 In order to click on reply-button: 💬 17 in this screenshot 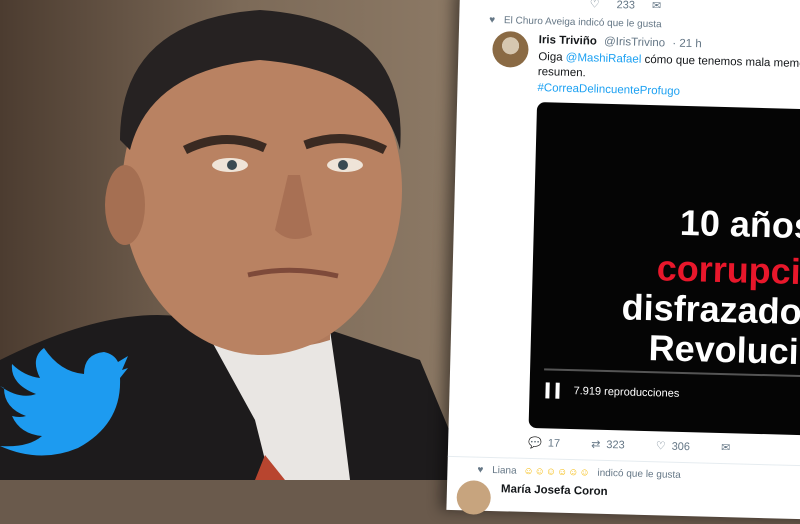, I will do `click(544, 443)`.